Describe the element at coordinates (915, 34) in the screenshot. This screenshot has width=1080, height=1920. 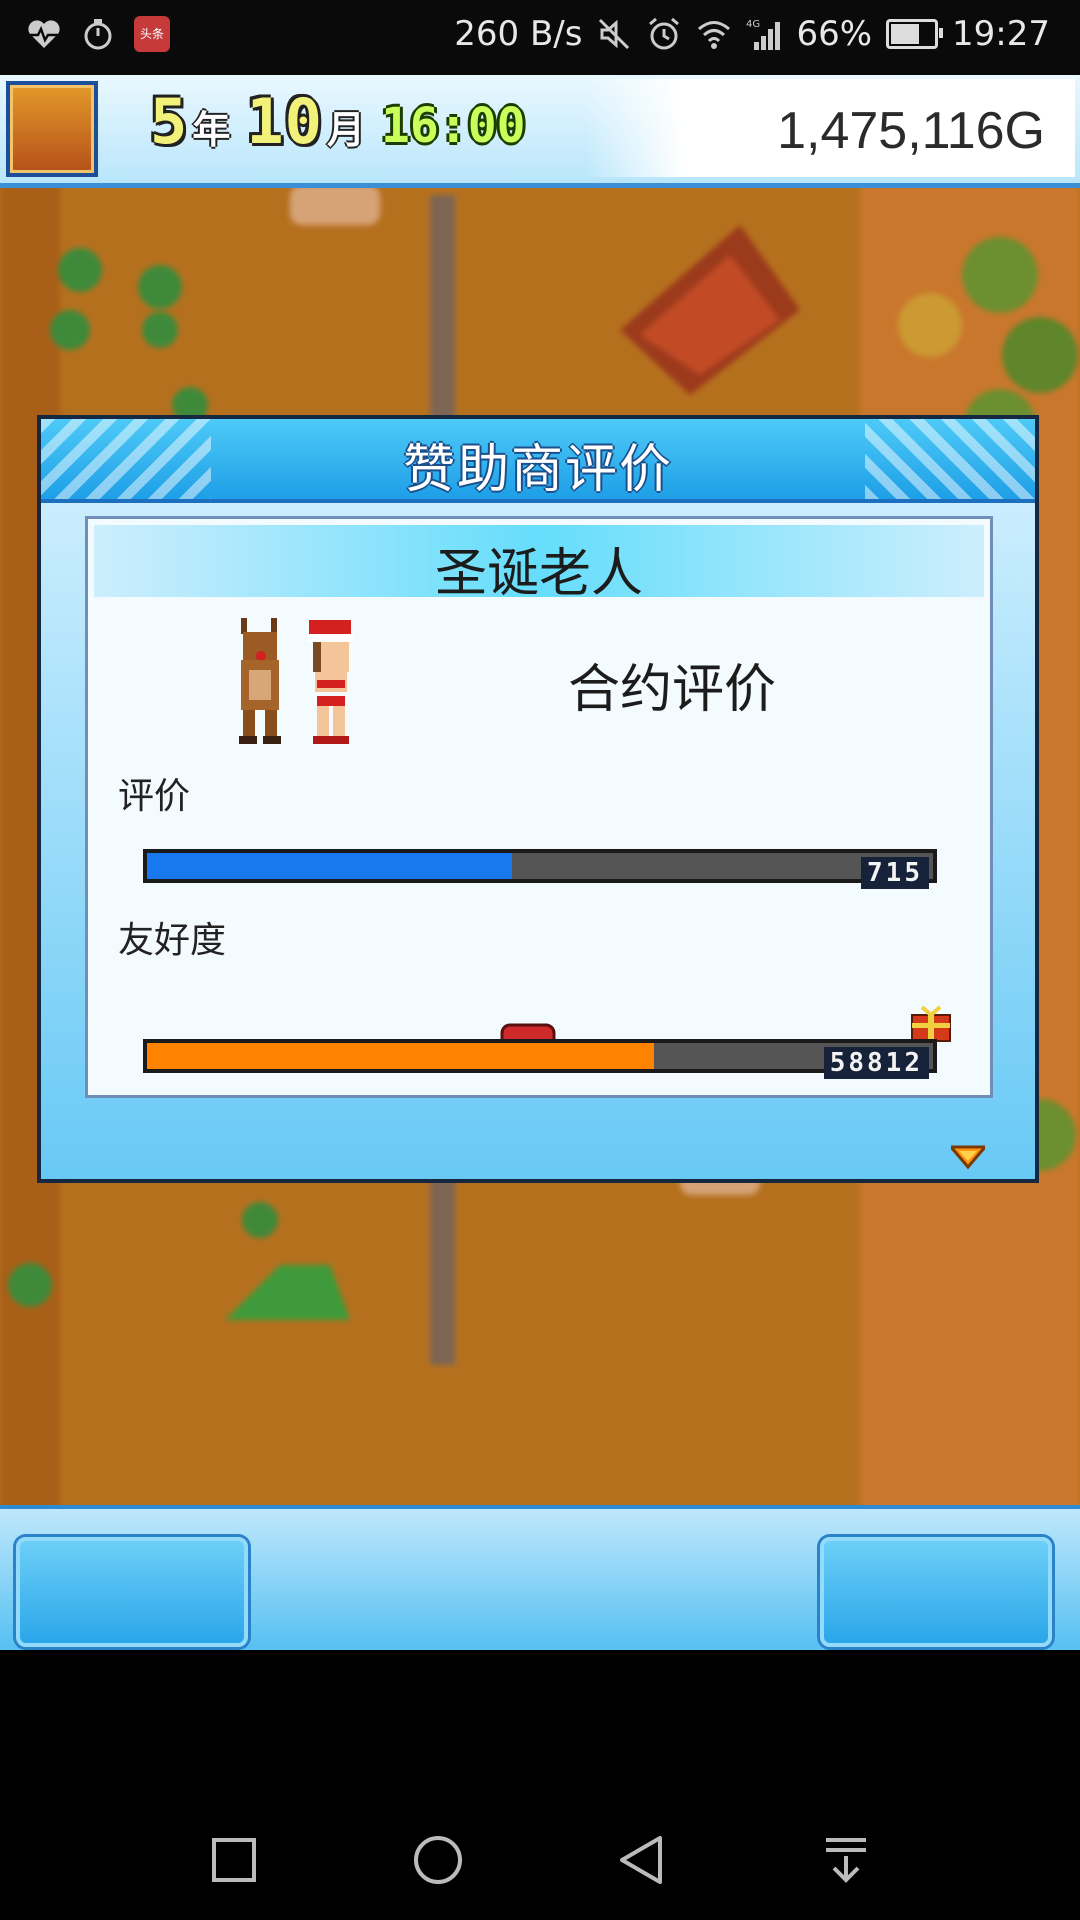
I see `battery-icon` at that location.